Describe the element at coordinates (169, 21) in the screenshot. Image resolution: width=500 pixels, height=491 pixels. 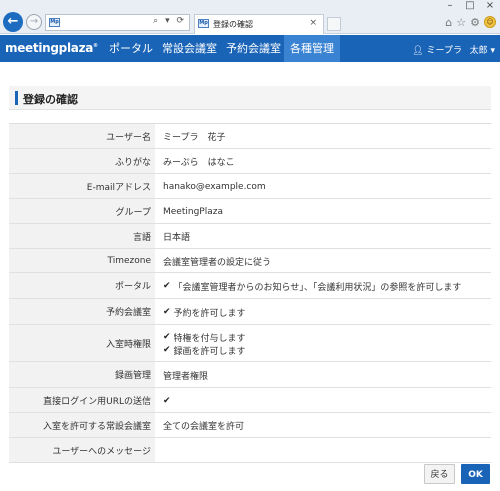
I see `search-refresh-icons: ⌕ ▾ ⟳` at that location.